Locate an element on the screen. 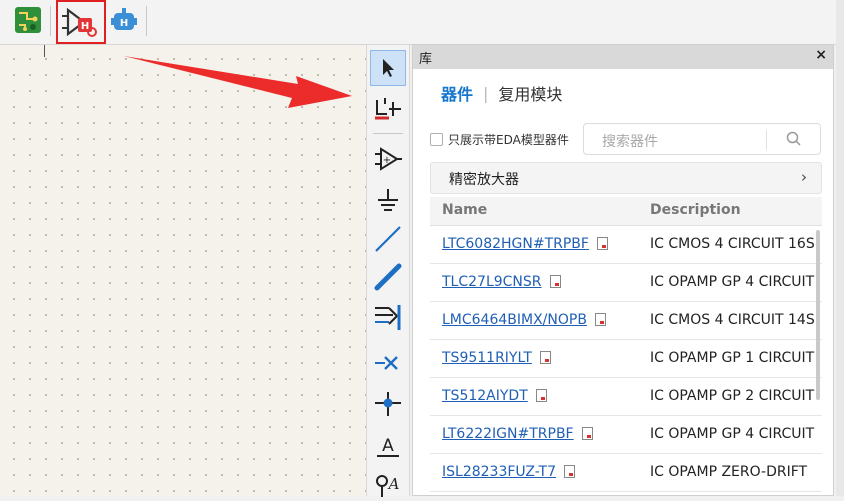 The image size is (844, 501). robot-helper-icon: H is located at coordinates (124, 20).